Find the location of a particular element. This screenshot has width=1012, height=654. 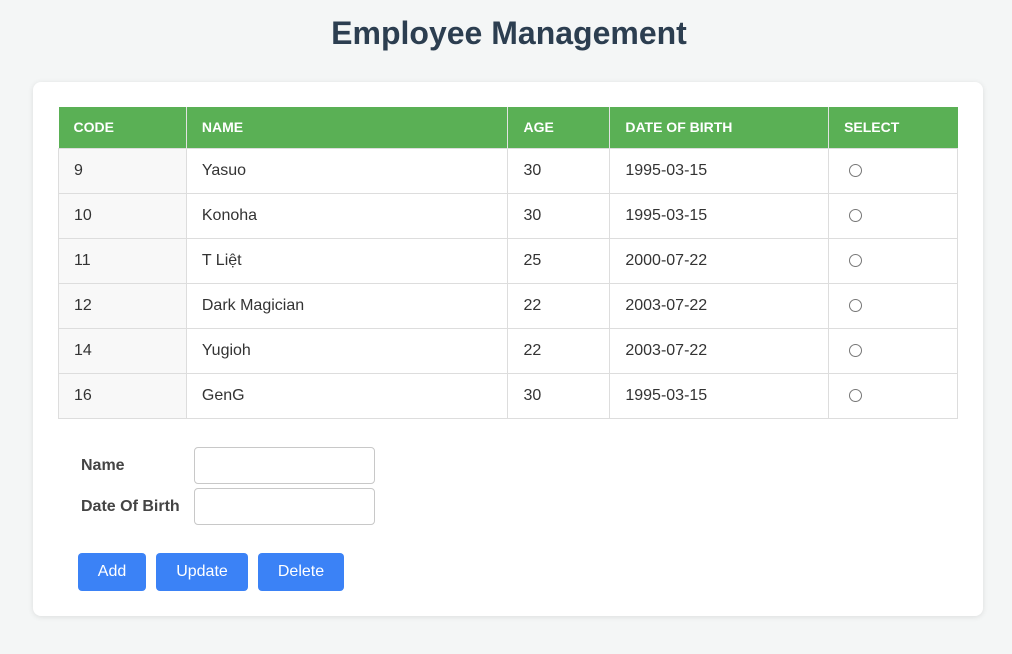

table-row: 9 Yasuo 30 1995-03-15 is located at coordinates (508, 170).